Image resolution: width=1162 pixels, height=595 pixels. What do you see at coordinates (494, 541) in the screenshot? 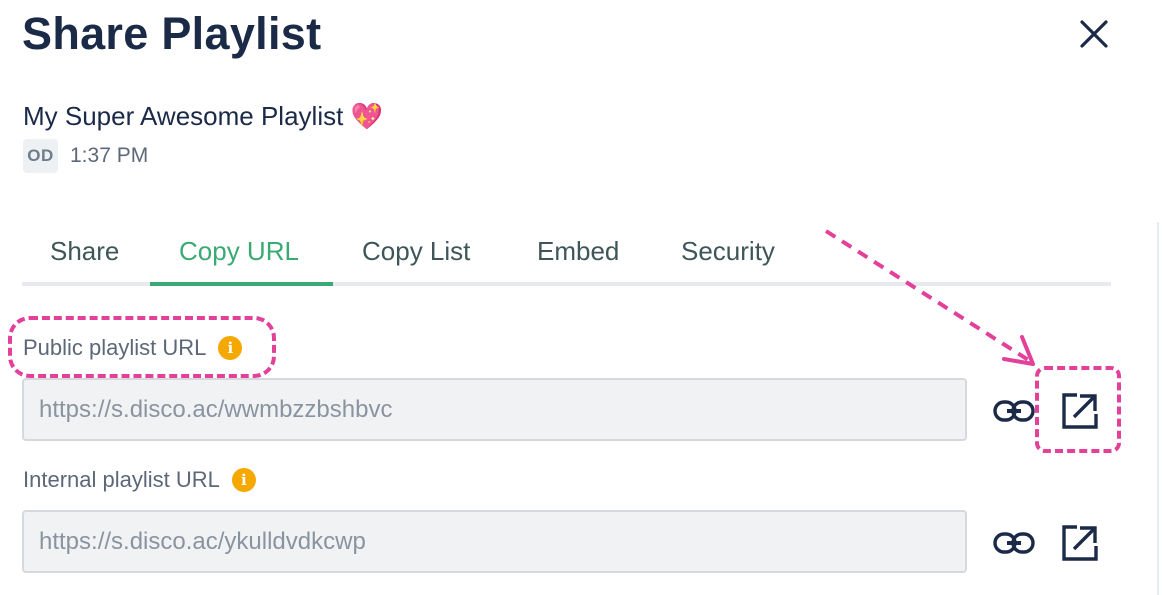
I see `internal-url-field` at bounding box center [494, 541].